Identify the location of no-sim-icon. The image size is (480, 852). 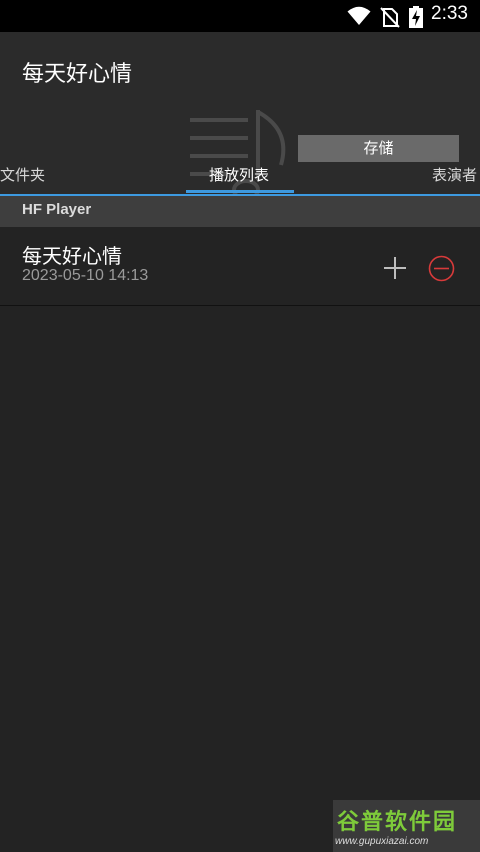
(390, 17).